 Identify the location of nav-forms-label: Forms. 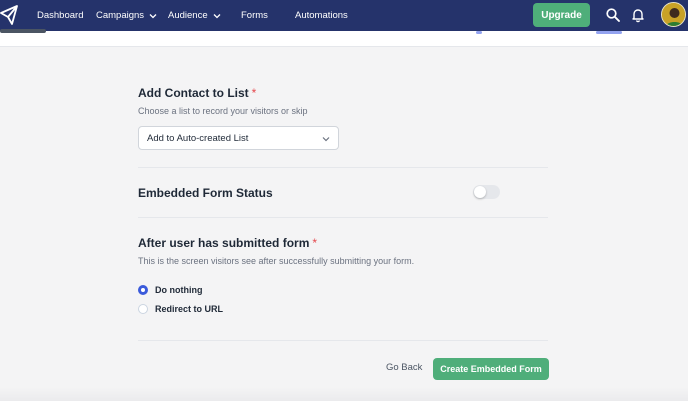
(254, 15).